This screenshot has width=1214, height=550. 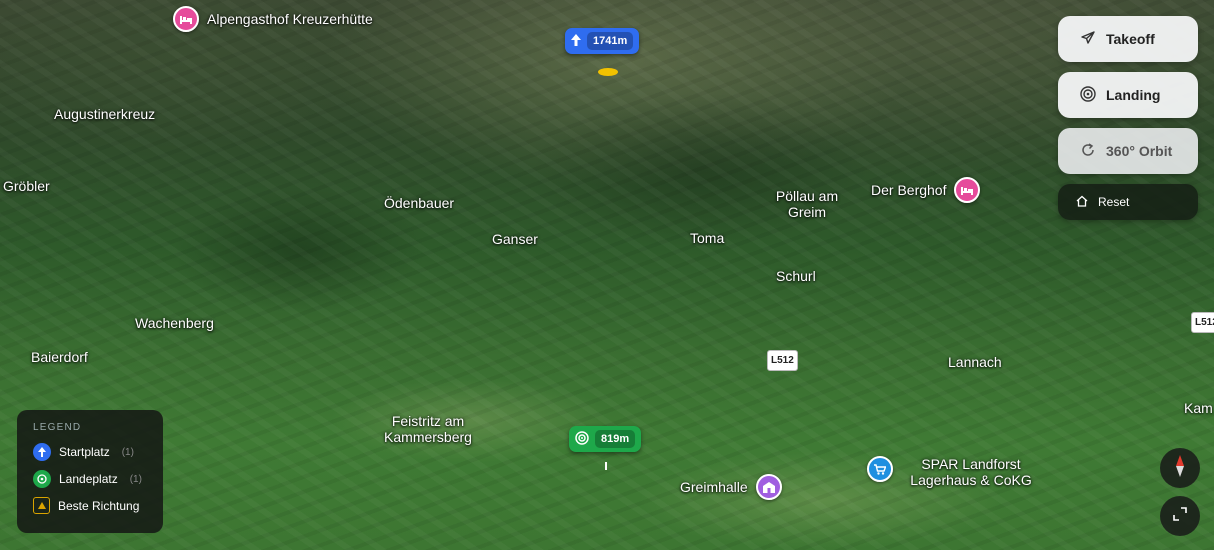 I want to click on place-lannach: Lannach, so click(x=975, y=362).